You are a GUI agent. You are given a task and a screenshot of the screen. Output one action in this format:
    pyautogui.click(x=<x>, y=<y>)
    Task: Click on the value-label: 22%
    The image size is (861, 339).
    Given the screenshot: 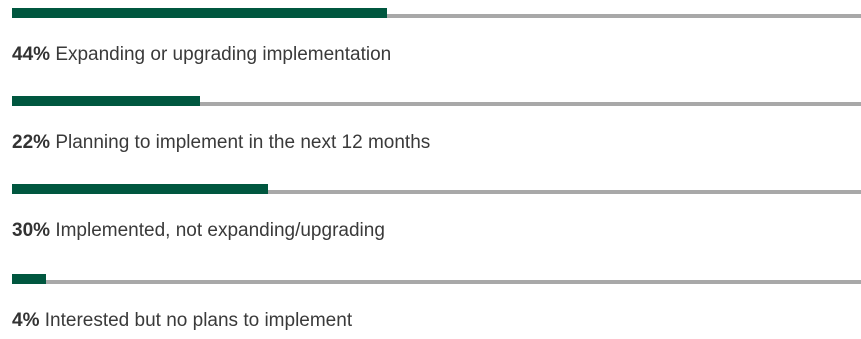 What is the action you would take?
    pyautogui.click(x=31, y=142)
    